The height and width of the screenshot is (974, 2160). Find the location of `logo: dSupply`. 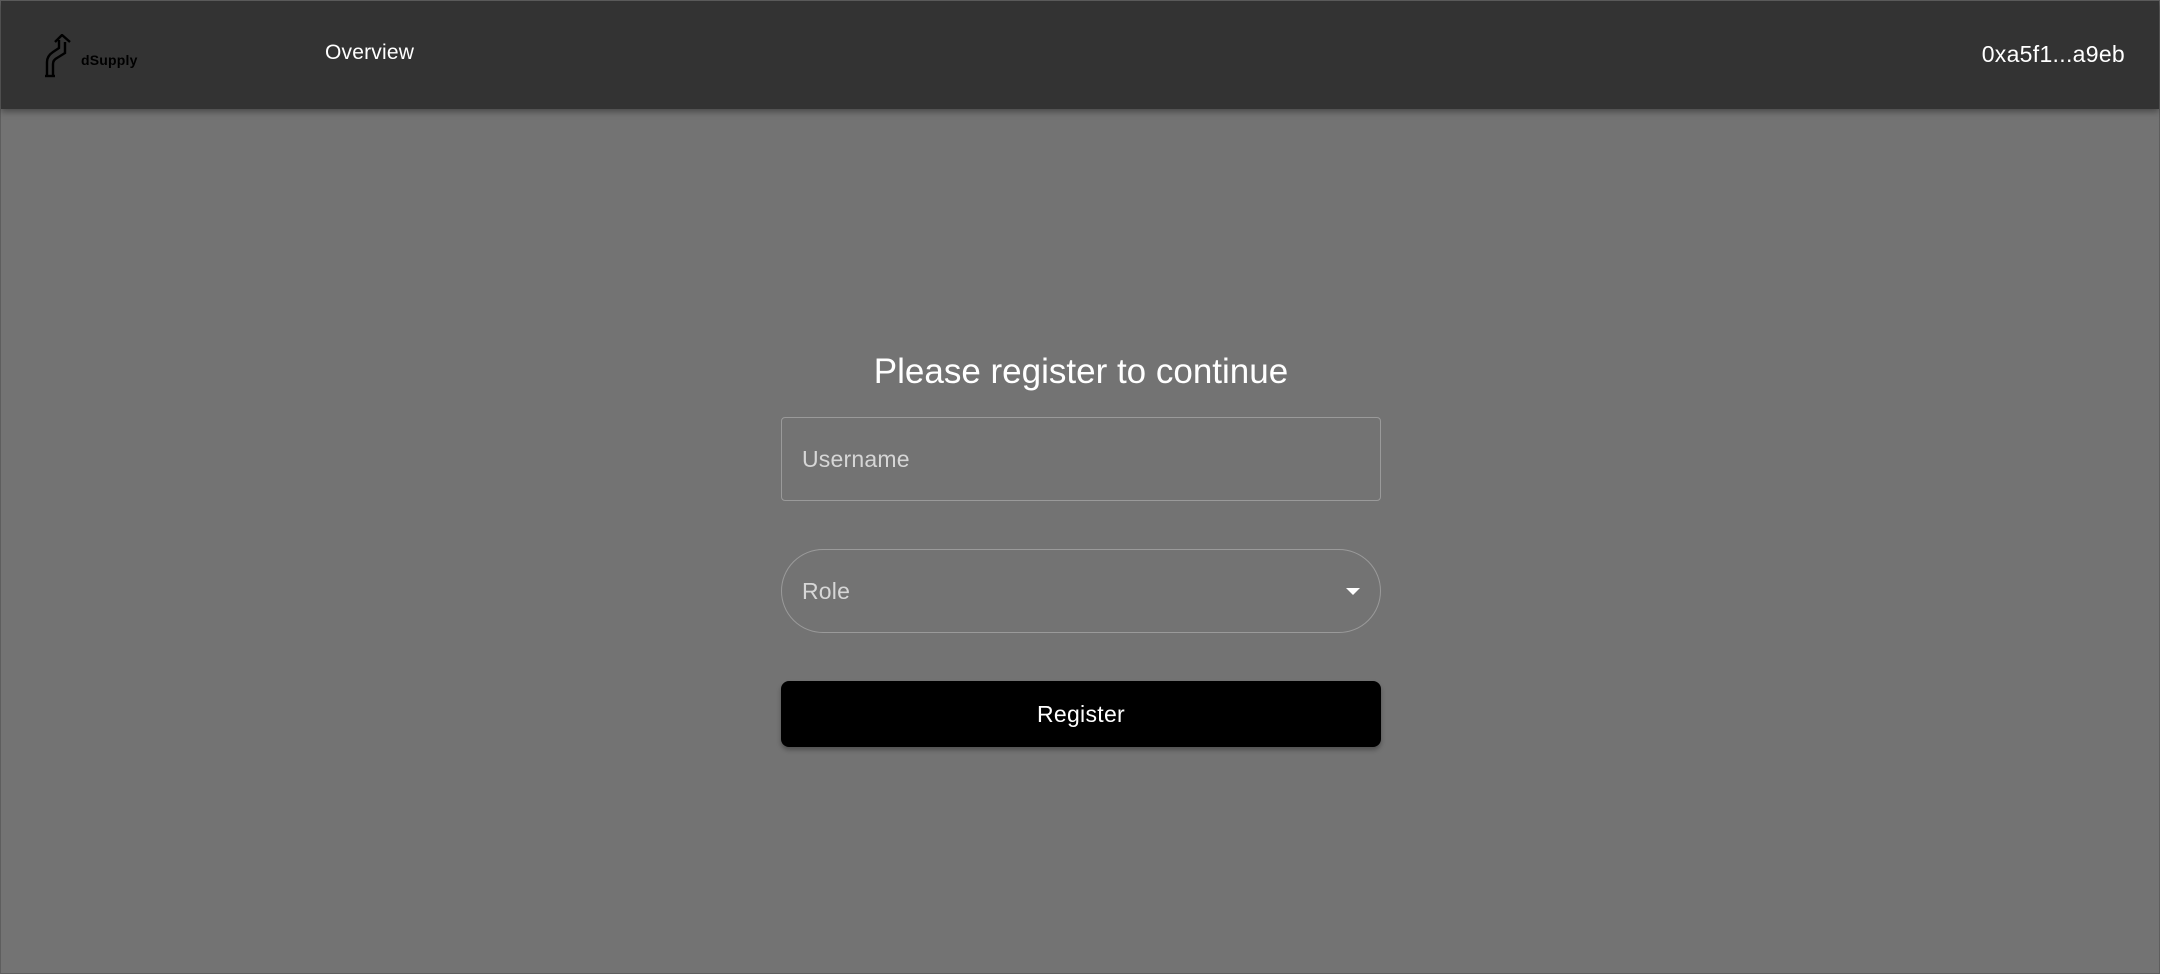

logo: dSupply is located at coordinates (98, 56).